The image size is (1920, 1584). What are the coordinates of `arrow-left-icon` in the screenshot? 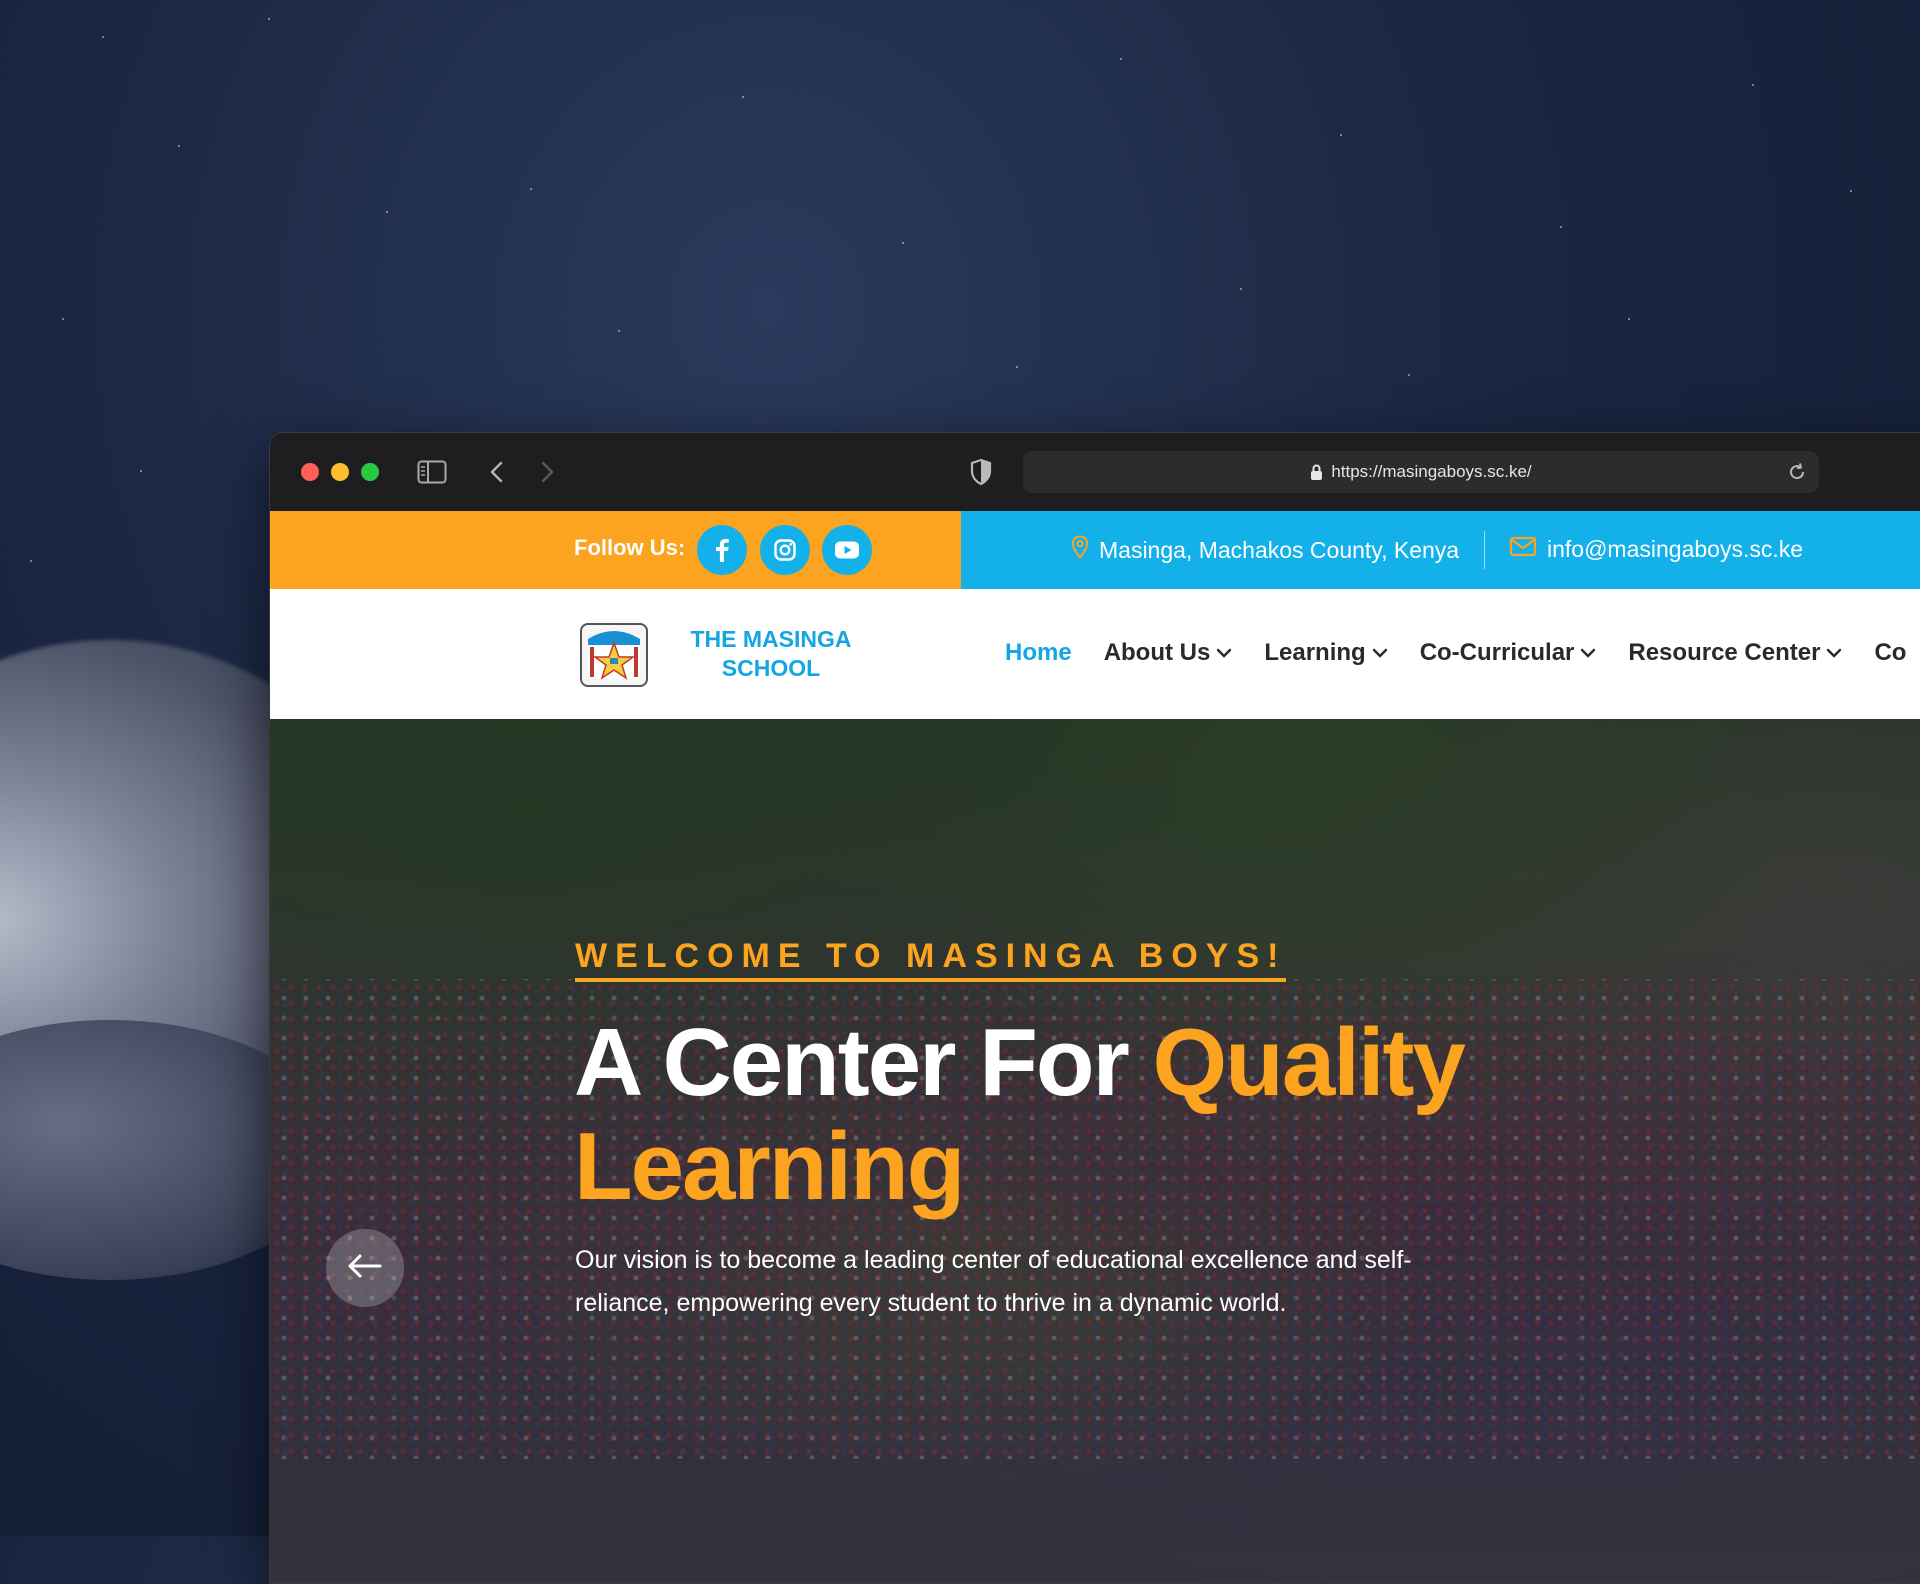 It's located at (365, 1268).